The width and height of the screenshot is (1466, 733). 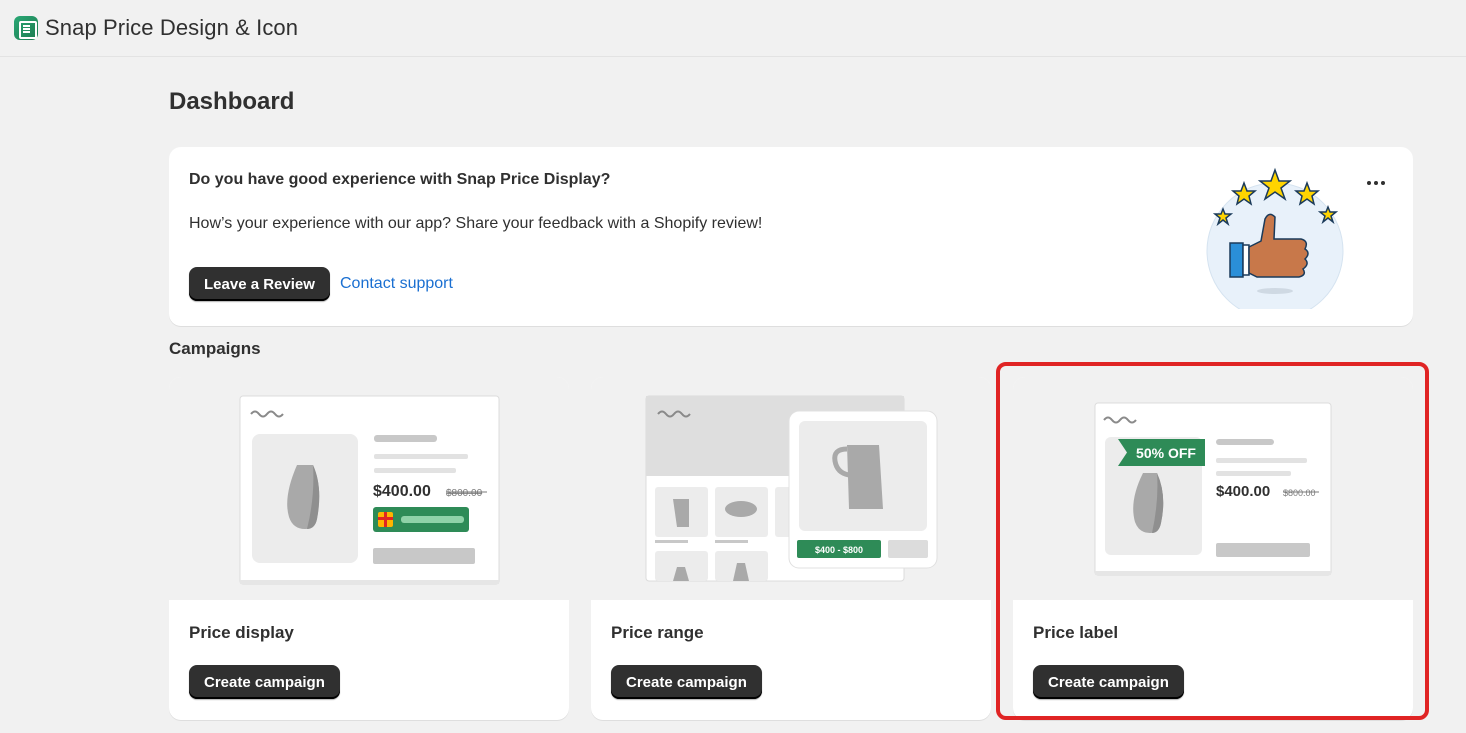 What do you see at coordinates (172, 27) in the screenshot?
I see `app-title: Snap Price Design & Icon` at bounding box center [172, 27].